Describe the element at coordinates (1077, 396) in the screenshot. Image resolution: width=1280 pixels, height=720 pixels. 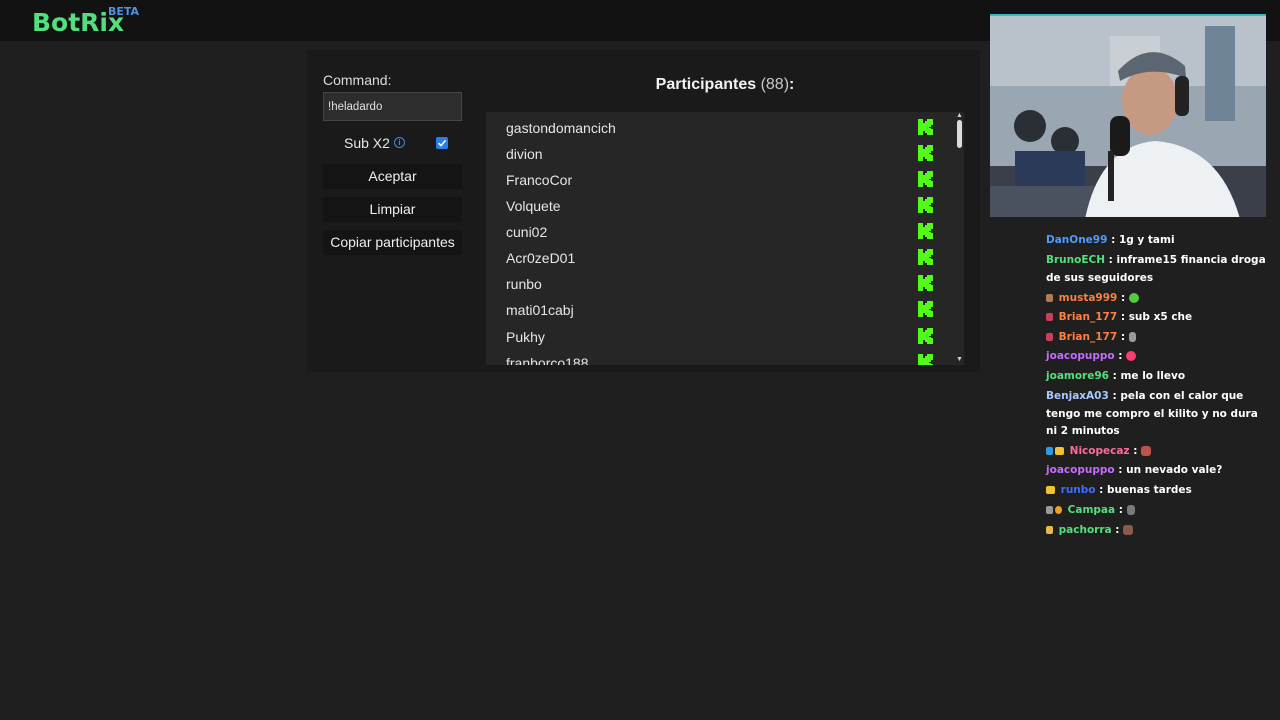
I see `chat-username: BenjaxA03` at that location.